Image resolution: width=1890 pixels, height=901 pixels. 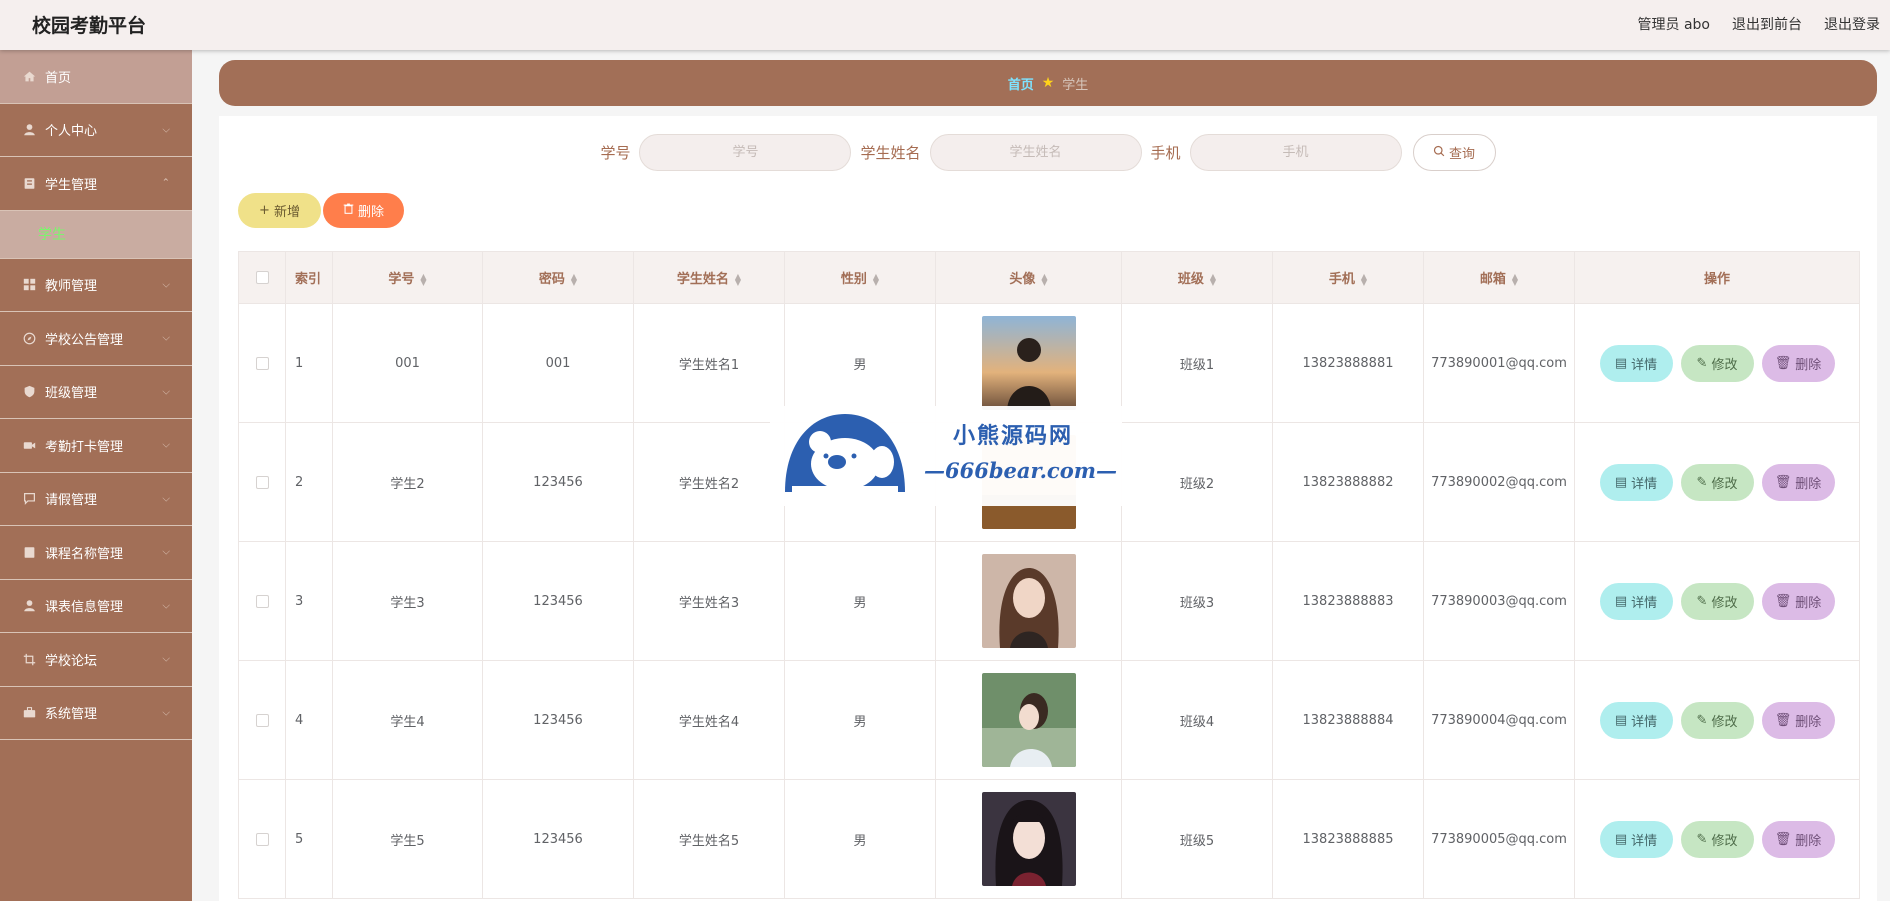 I want to click on sidebar-item-profile: 个人中心 ⌵, so click(x=96, y=130).